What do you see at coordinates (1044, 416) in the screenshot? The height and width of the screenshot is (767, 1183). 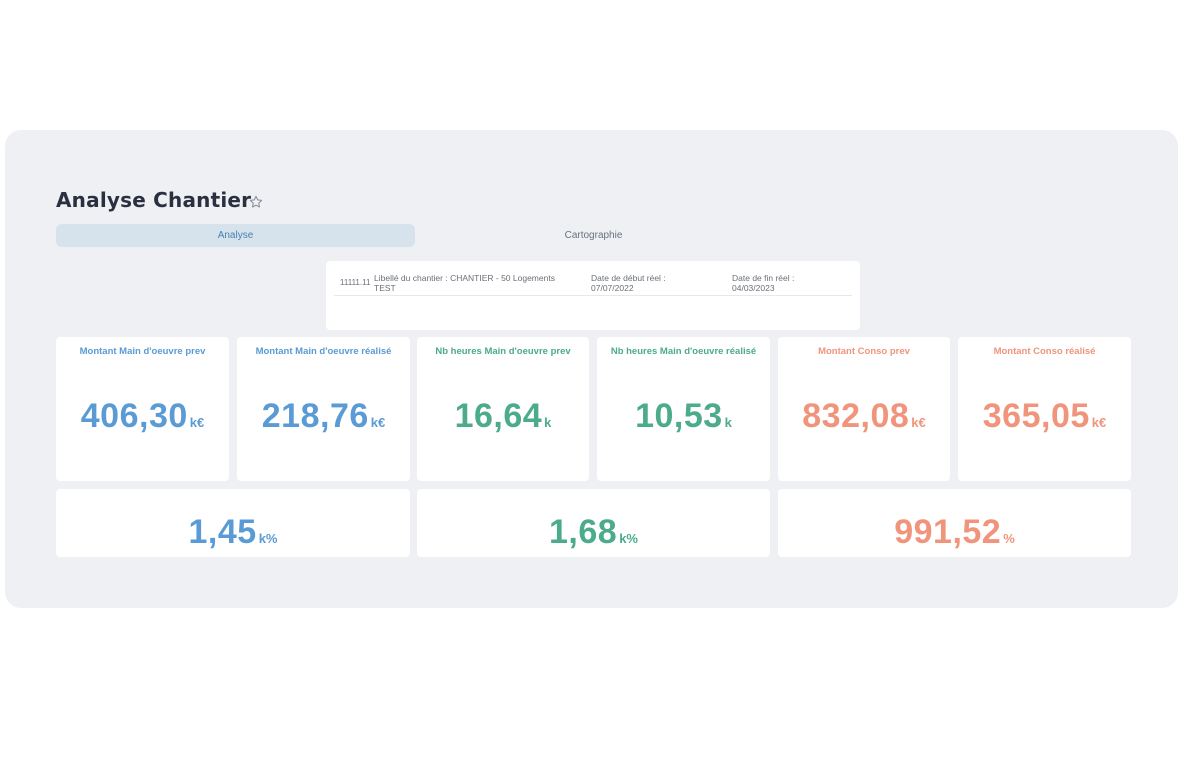 I see `kpi-value: 365,05 k€` at bounding box center [1044, 416].